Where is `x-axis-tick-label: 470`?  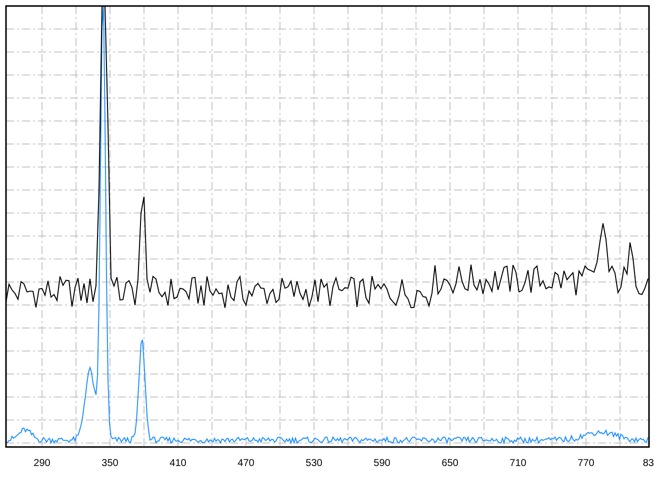 x-axis-tick-label: 470 is located at coordinates (246, 463).